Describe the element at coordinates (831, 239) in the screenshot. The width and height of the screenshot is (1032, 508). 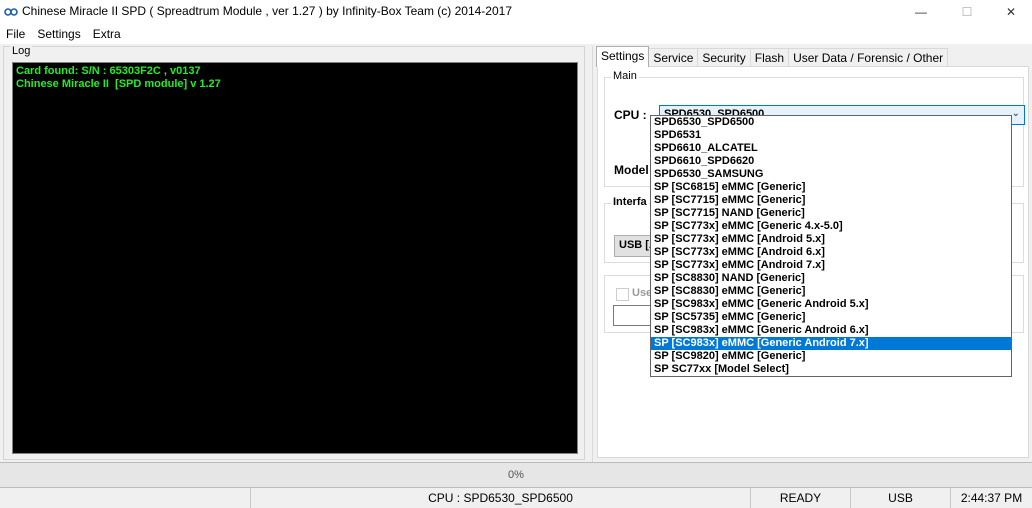
I see `cpu-option: SP [SC773x] eMMC [Android 5.x]` at that location.